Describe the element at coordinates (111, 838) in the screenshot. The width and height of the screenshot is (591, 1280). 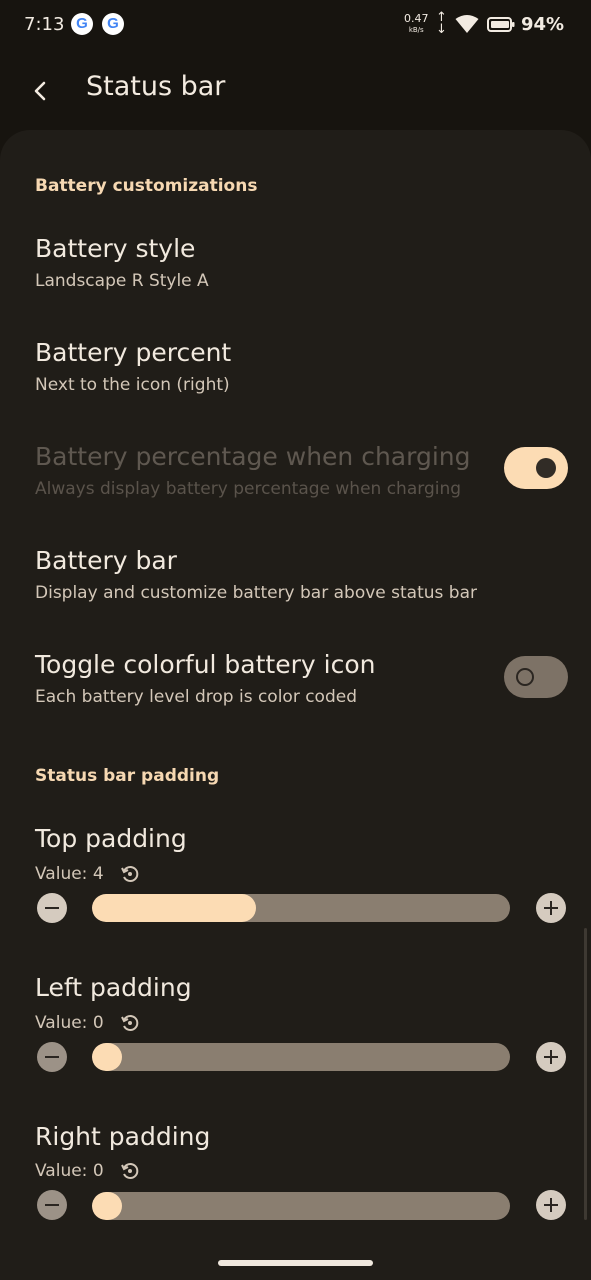
I see `pref-title: Top padding` at that location.